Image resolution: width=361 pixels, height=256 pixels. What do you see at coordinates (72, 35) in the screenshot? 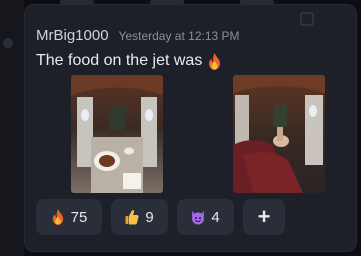
I see `username: MrBig1000` at bounding box center [72, 35].